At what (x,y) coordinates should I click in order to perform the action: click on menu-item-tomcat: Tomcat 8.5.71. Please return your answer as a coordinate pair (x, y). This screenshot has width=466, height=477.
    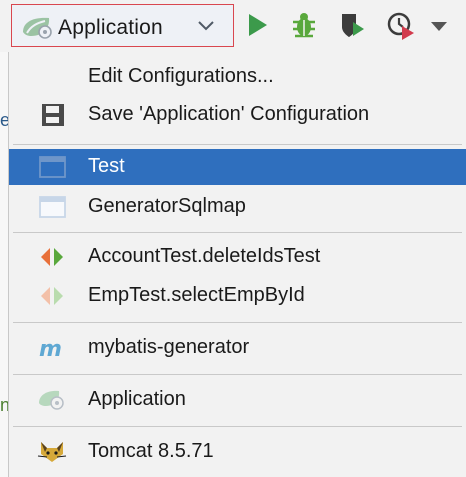
    Looking at the image, I should click on (237, 452).